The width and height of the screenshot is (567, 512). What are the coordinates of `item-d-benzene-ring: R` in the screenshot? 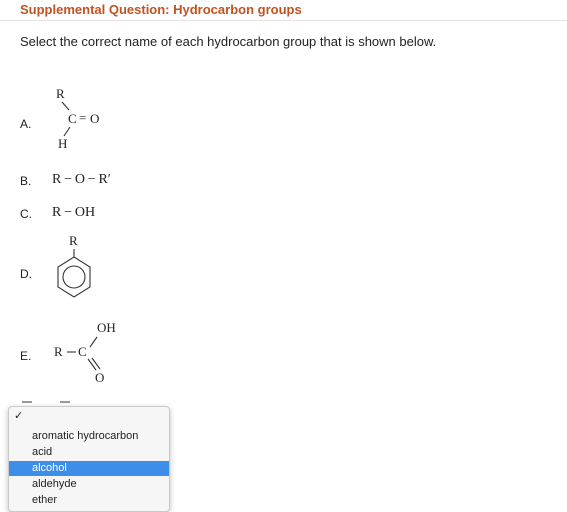 It's located at (74, 265).